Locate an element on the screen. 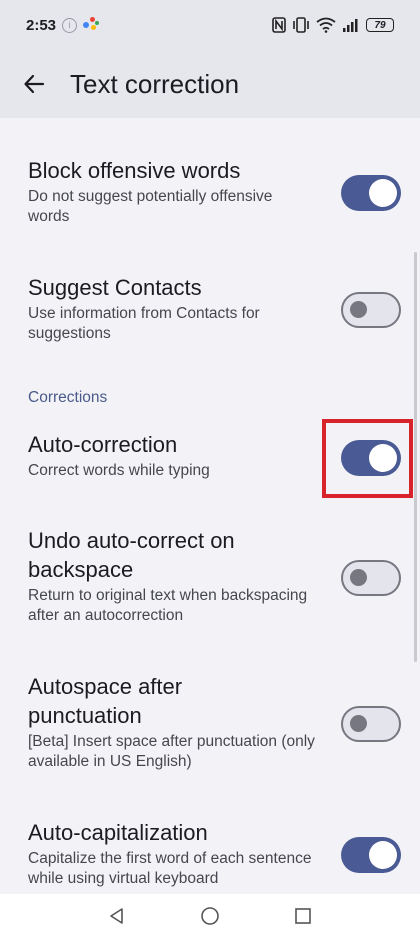 The height and width of the screenshot is (938, 420). arrow-back-icon is located at coordinates (34, 84).